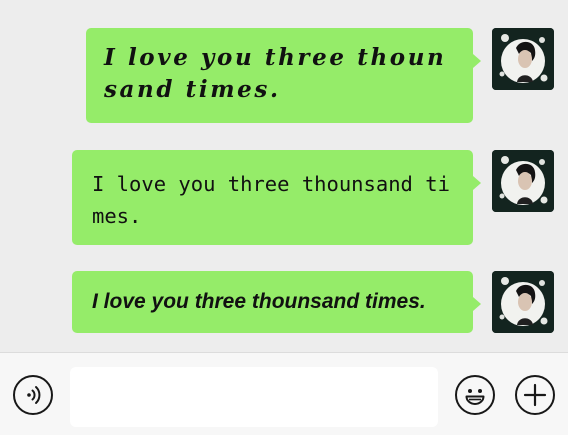 This screenshot has width=568, height=435. I want to click on voice-button, so click(33, 395).